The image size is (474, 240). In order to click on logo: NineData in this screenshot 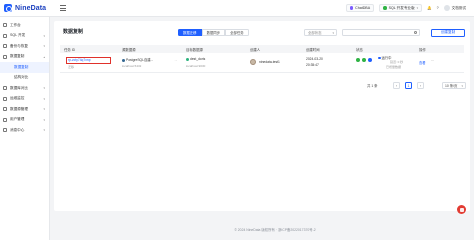, I will do `click(28, 8)`.